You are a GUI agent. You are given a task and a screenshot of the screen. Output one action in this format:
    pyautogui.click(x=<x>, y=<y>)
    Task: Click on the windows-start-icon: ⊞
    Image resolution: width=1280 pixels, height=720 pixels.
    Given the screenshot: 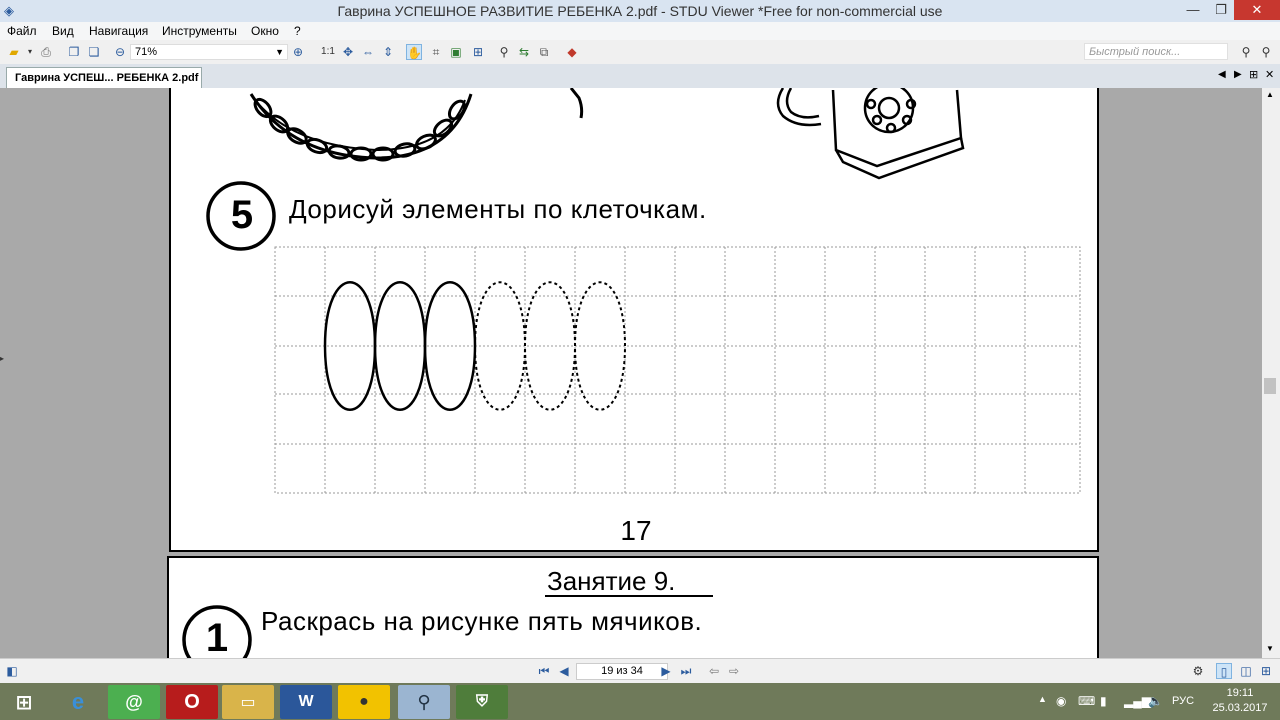 What is the action you would take?
    pyautogui.click(x=24, y=702)
    